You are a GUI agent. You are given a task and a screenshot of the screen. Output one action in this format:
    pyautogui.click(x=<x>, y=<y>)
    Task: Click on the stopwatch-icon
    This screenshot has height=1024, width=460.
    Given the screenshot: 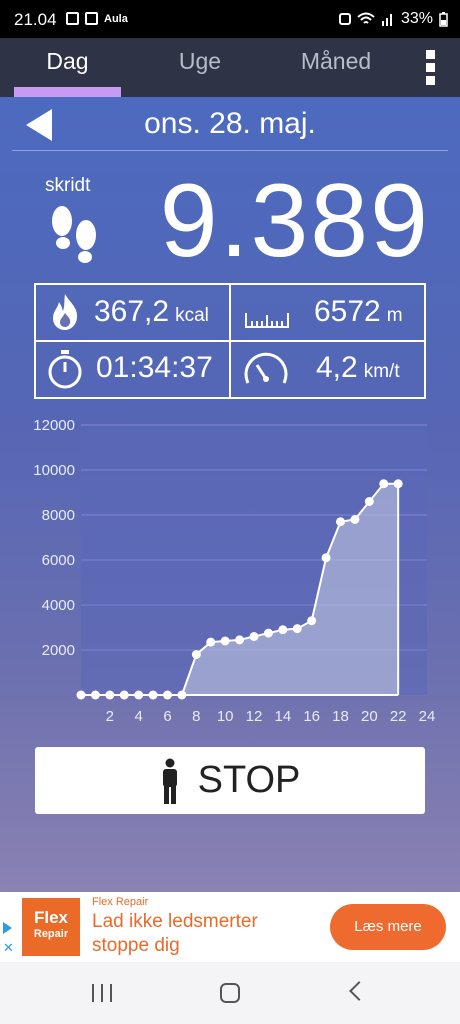 What is the action you would take?
    pyautogui.click(x=65, y=369)
    